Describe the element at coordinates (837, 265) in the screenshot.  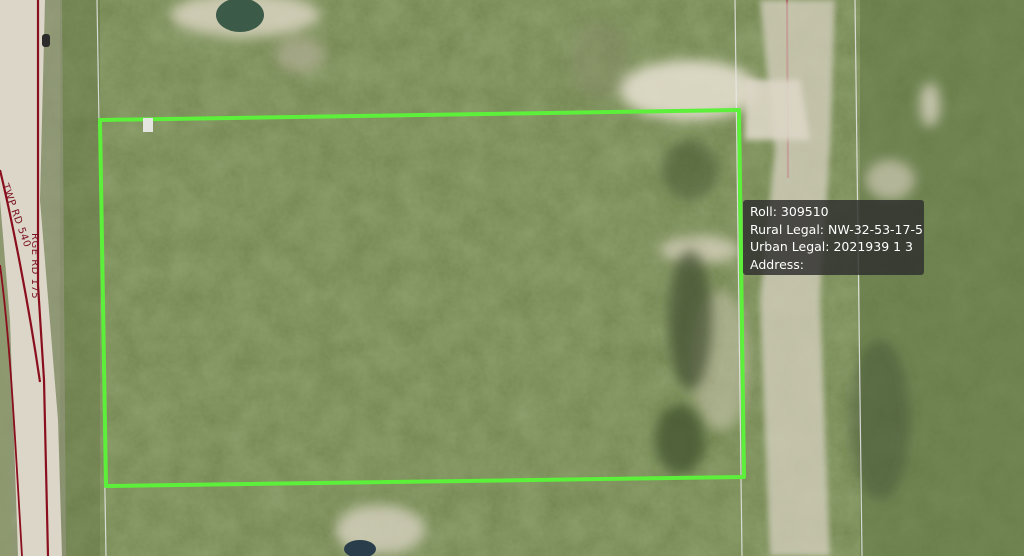
I see `address-row: Address:` at that location.